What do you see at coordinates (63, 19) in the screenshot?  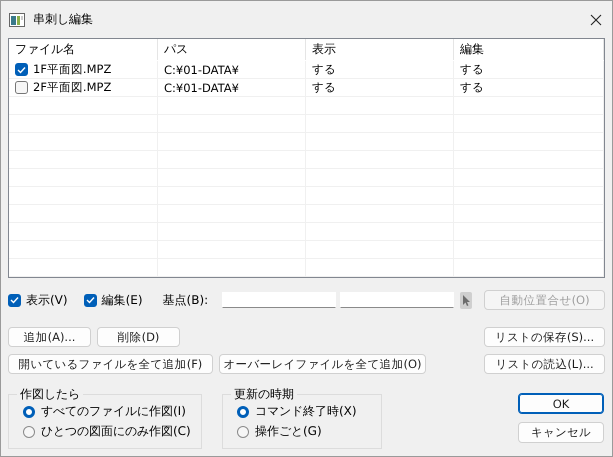 I see `window-title: 串刺し編集` at bounding box center [63, 19].